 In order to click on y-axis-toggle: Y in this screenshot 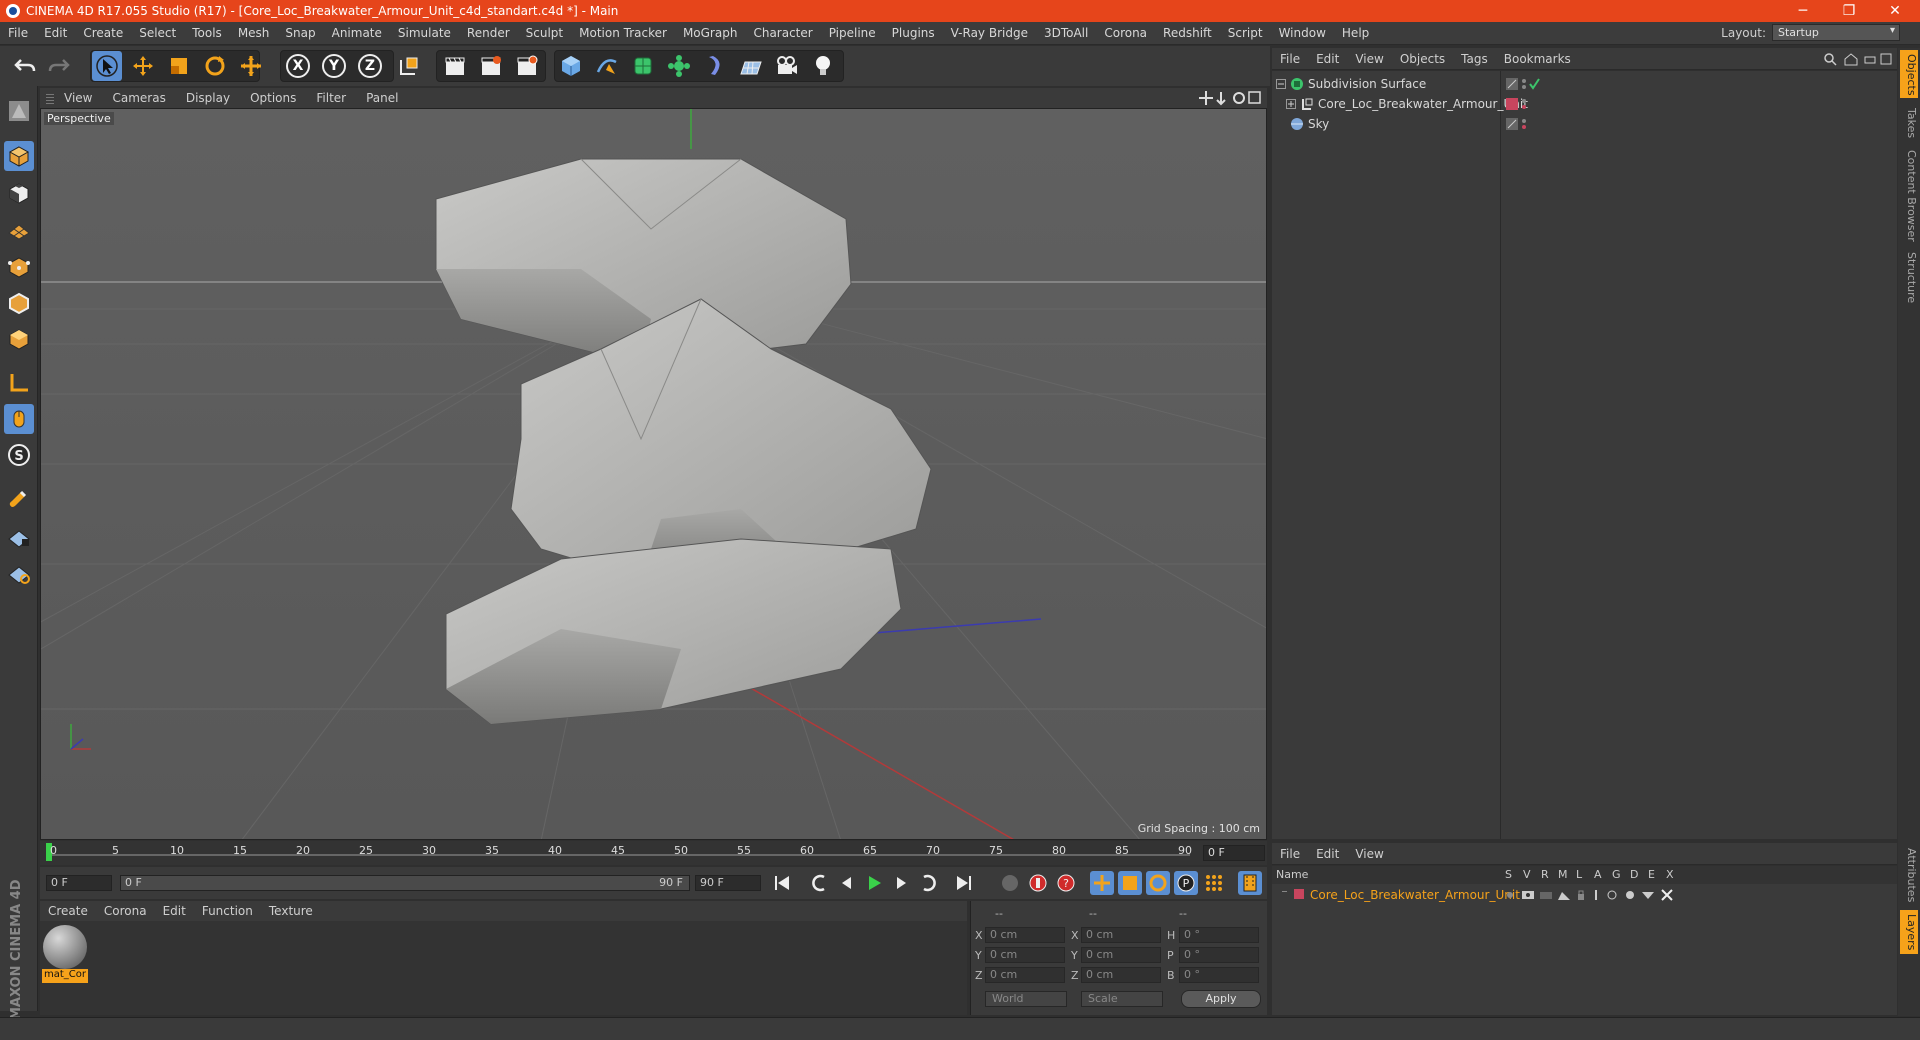, I will do `click(334, 66)`.